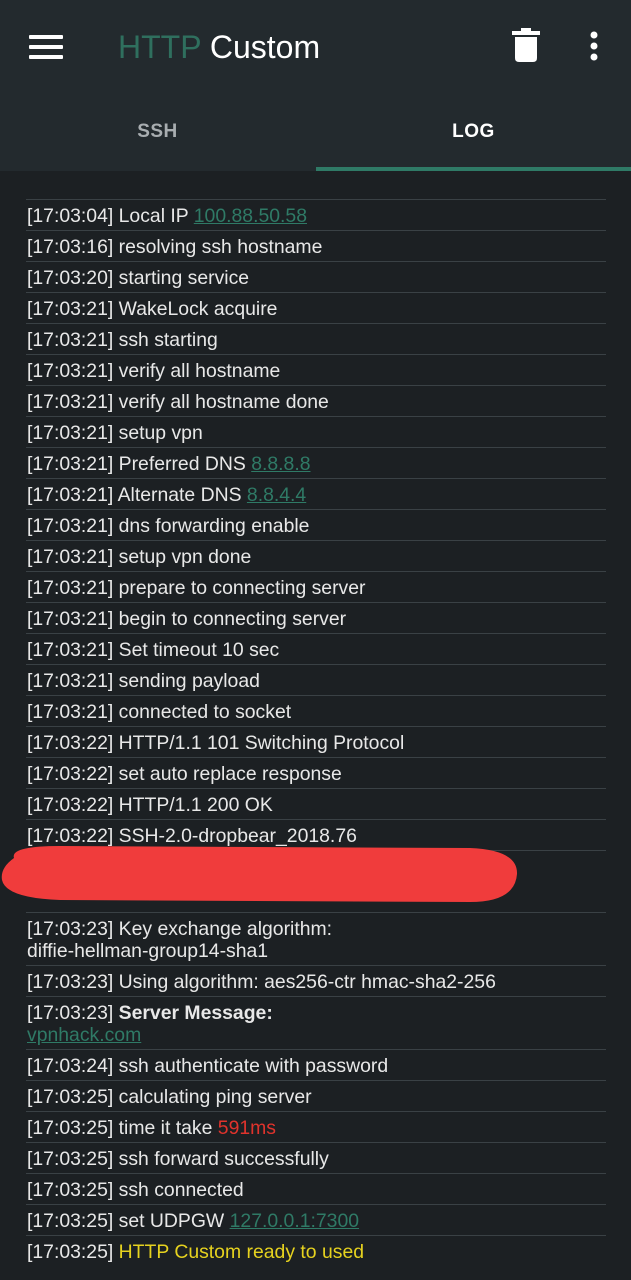  What do you see at coordinates (316, 1095) in the screenshot?
I see `log-row: [17:03:25] calculating ping server` at bounding box center [316, 1095].